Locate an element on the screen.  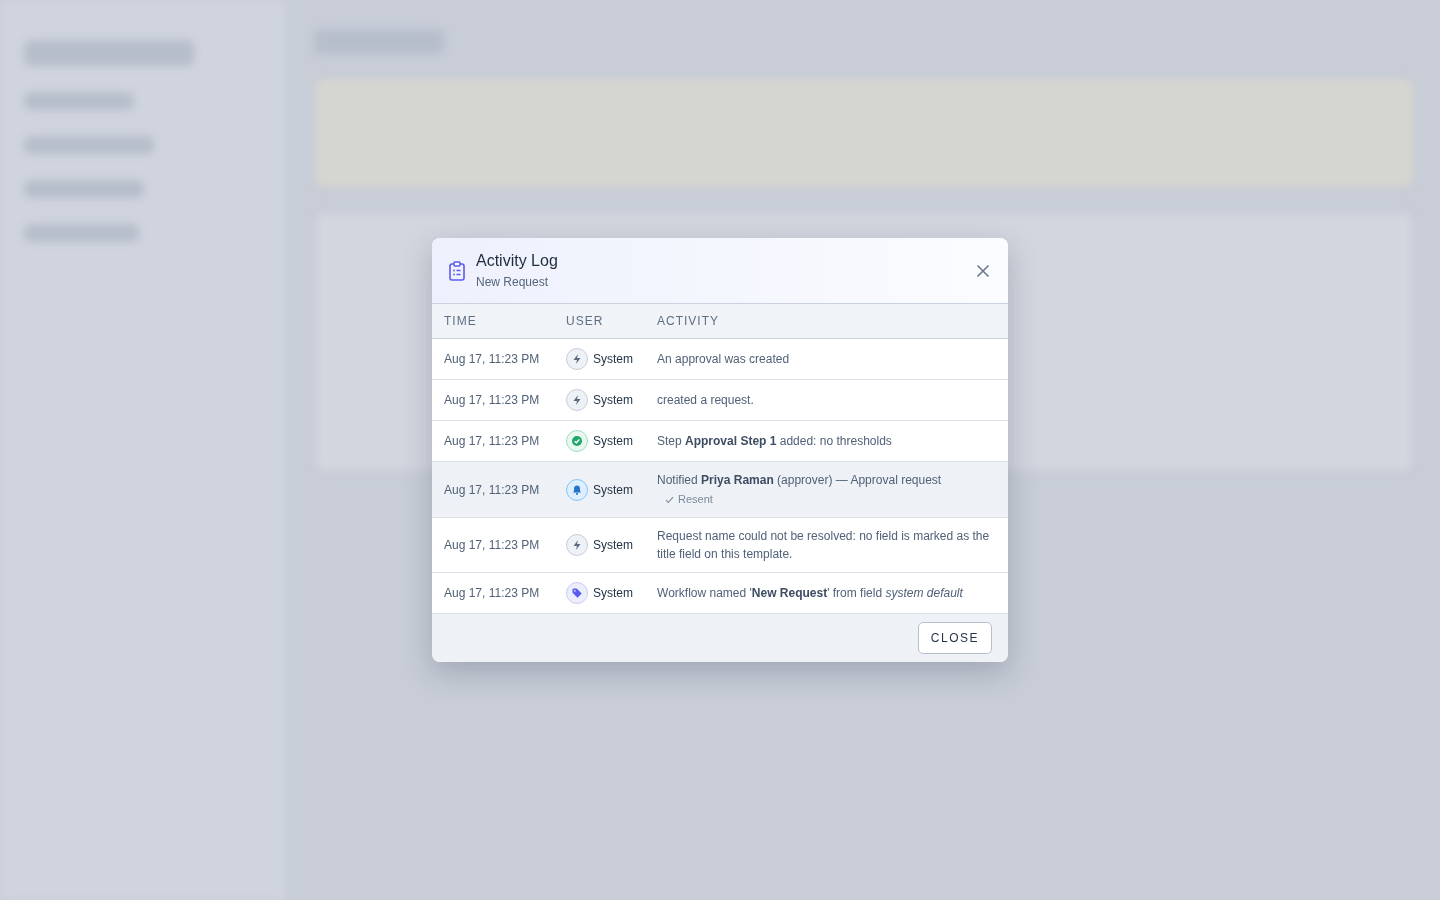
activity-text: Workflow named 'New Request' from field system default is located at coordinates (810, 593).